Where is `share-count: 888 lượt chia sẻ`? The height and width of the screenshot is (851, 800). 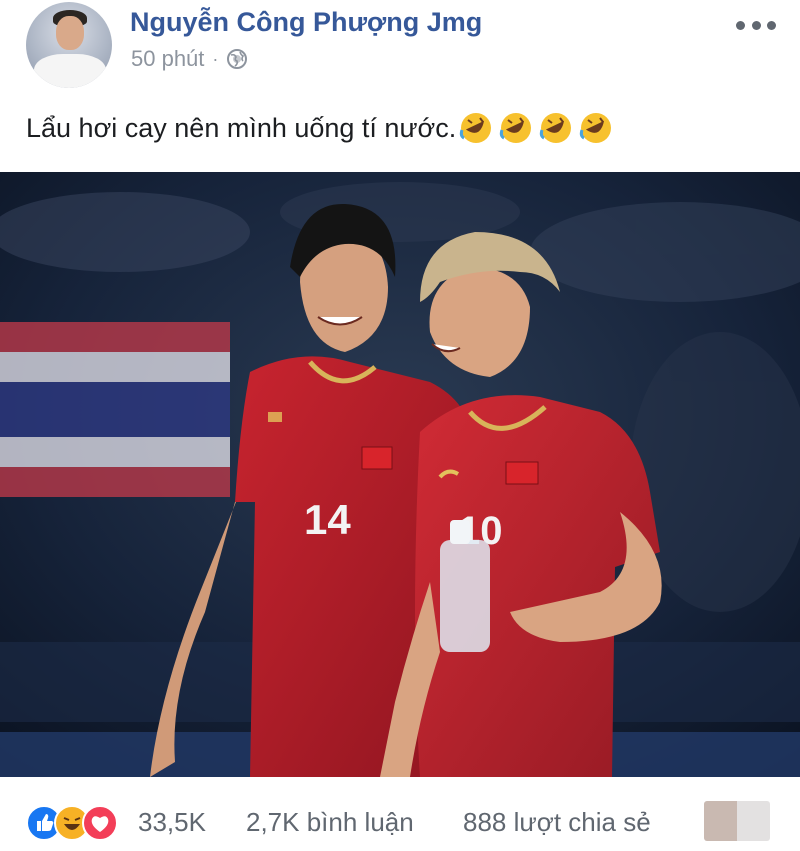 share-count: 888 lượt chia sẻ is located at coordinates (557, 822).